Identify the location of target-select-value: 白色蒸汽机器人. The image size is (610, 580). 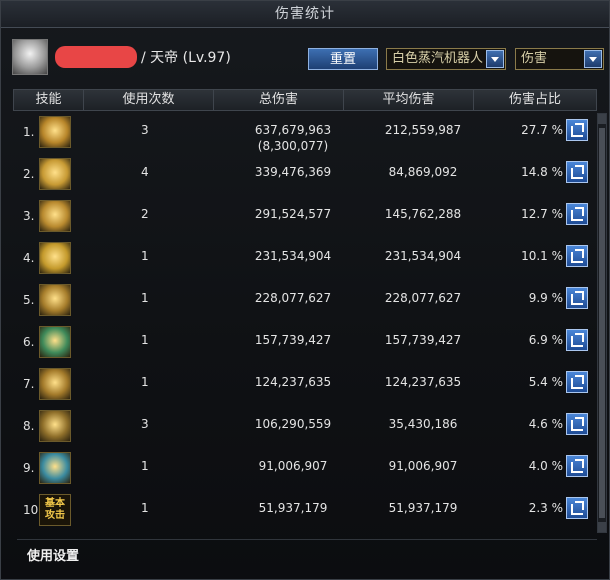
(438, 58).